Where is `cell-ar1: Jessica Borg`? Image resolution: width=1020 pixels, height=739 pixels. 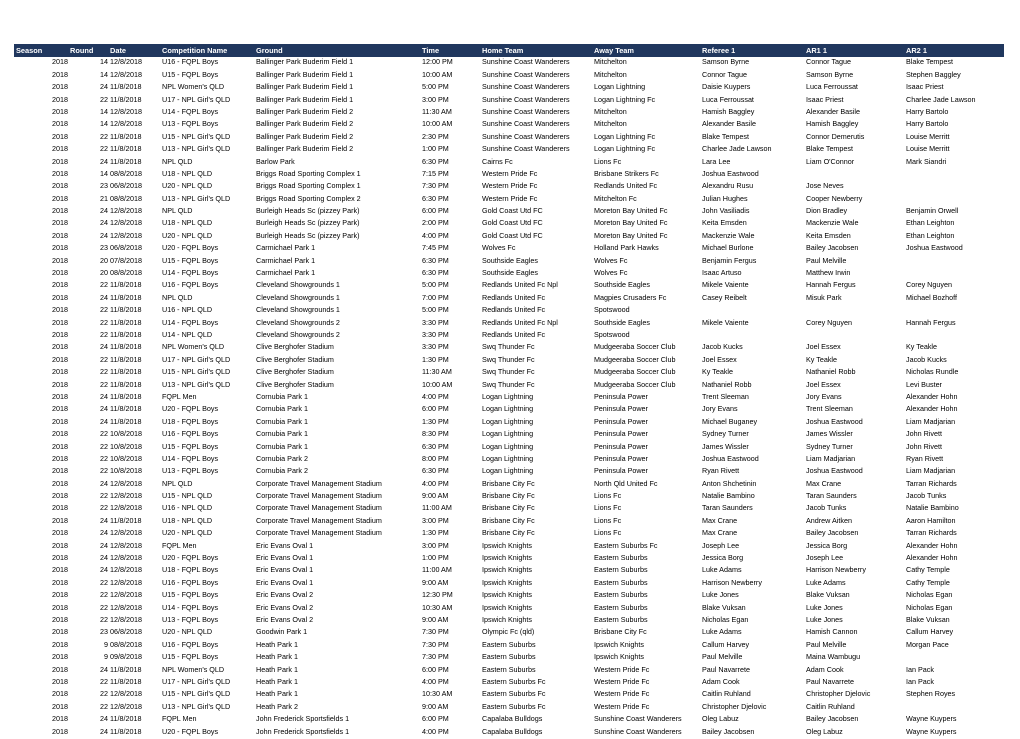
cell-ar1: Jessica Borg is located at coordinates (854, 547).